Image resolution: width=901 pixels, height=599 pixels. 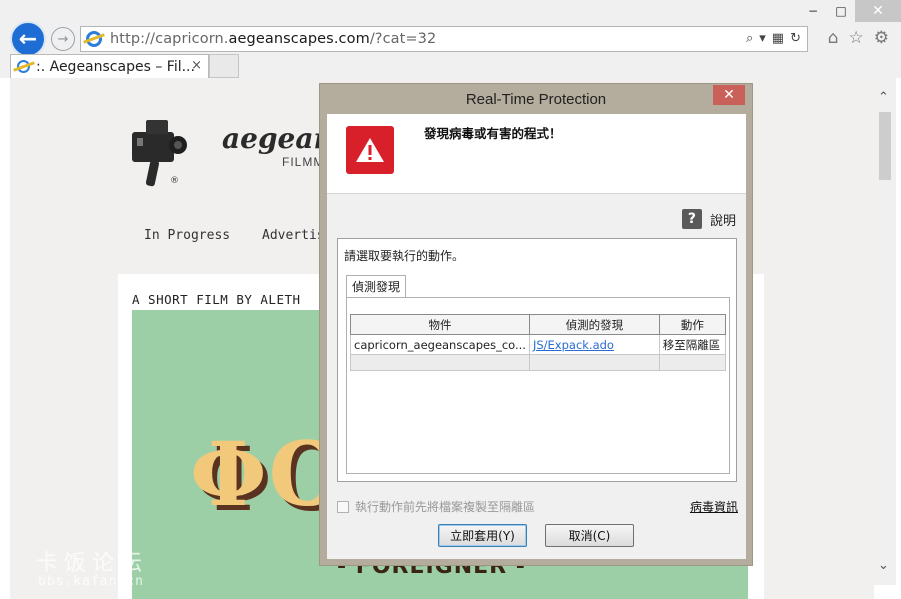 What do you see at coordinates (376, 286) in the screenshot?
I see `tab-detections: 偵測發現` at bounding box center [376, 286].